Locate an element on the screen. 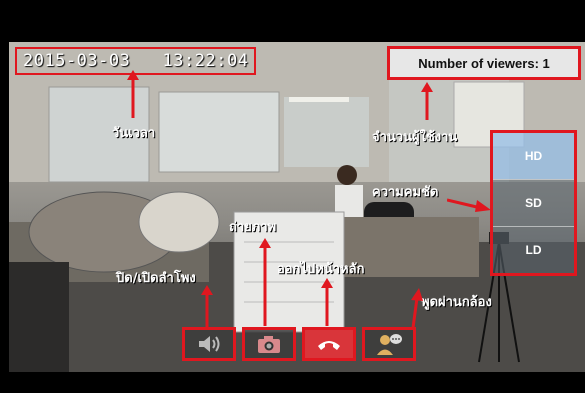  arrow-snapshot is located at coordinates (265, 282).